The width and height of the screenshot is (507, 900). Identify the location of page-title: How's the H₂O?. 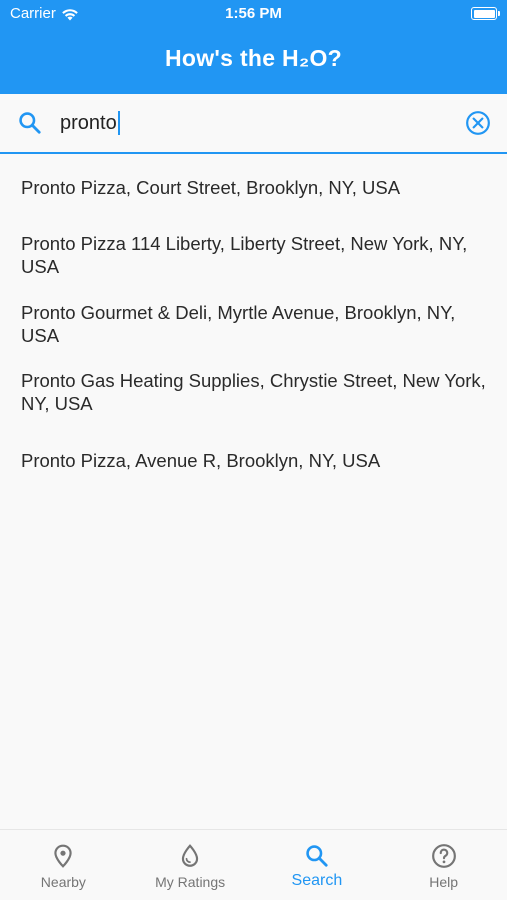
(253, 58).